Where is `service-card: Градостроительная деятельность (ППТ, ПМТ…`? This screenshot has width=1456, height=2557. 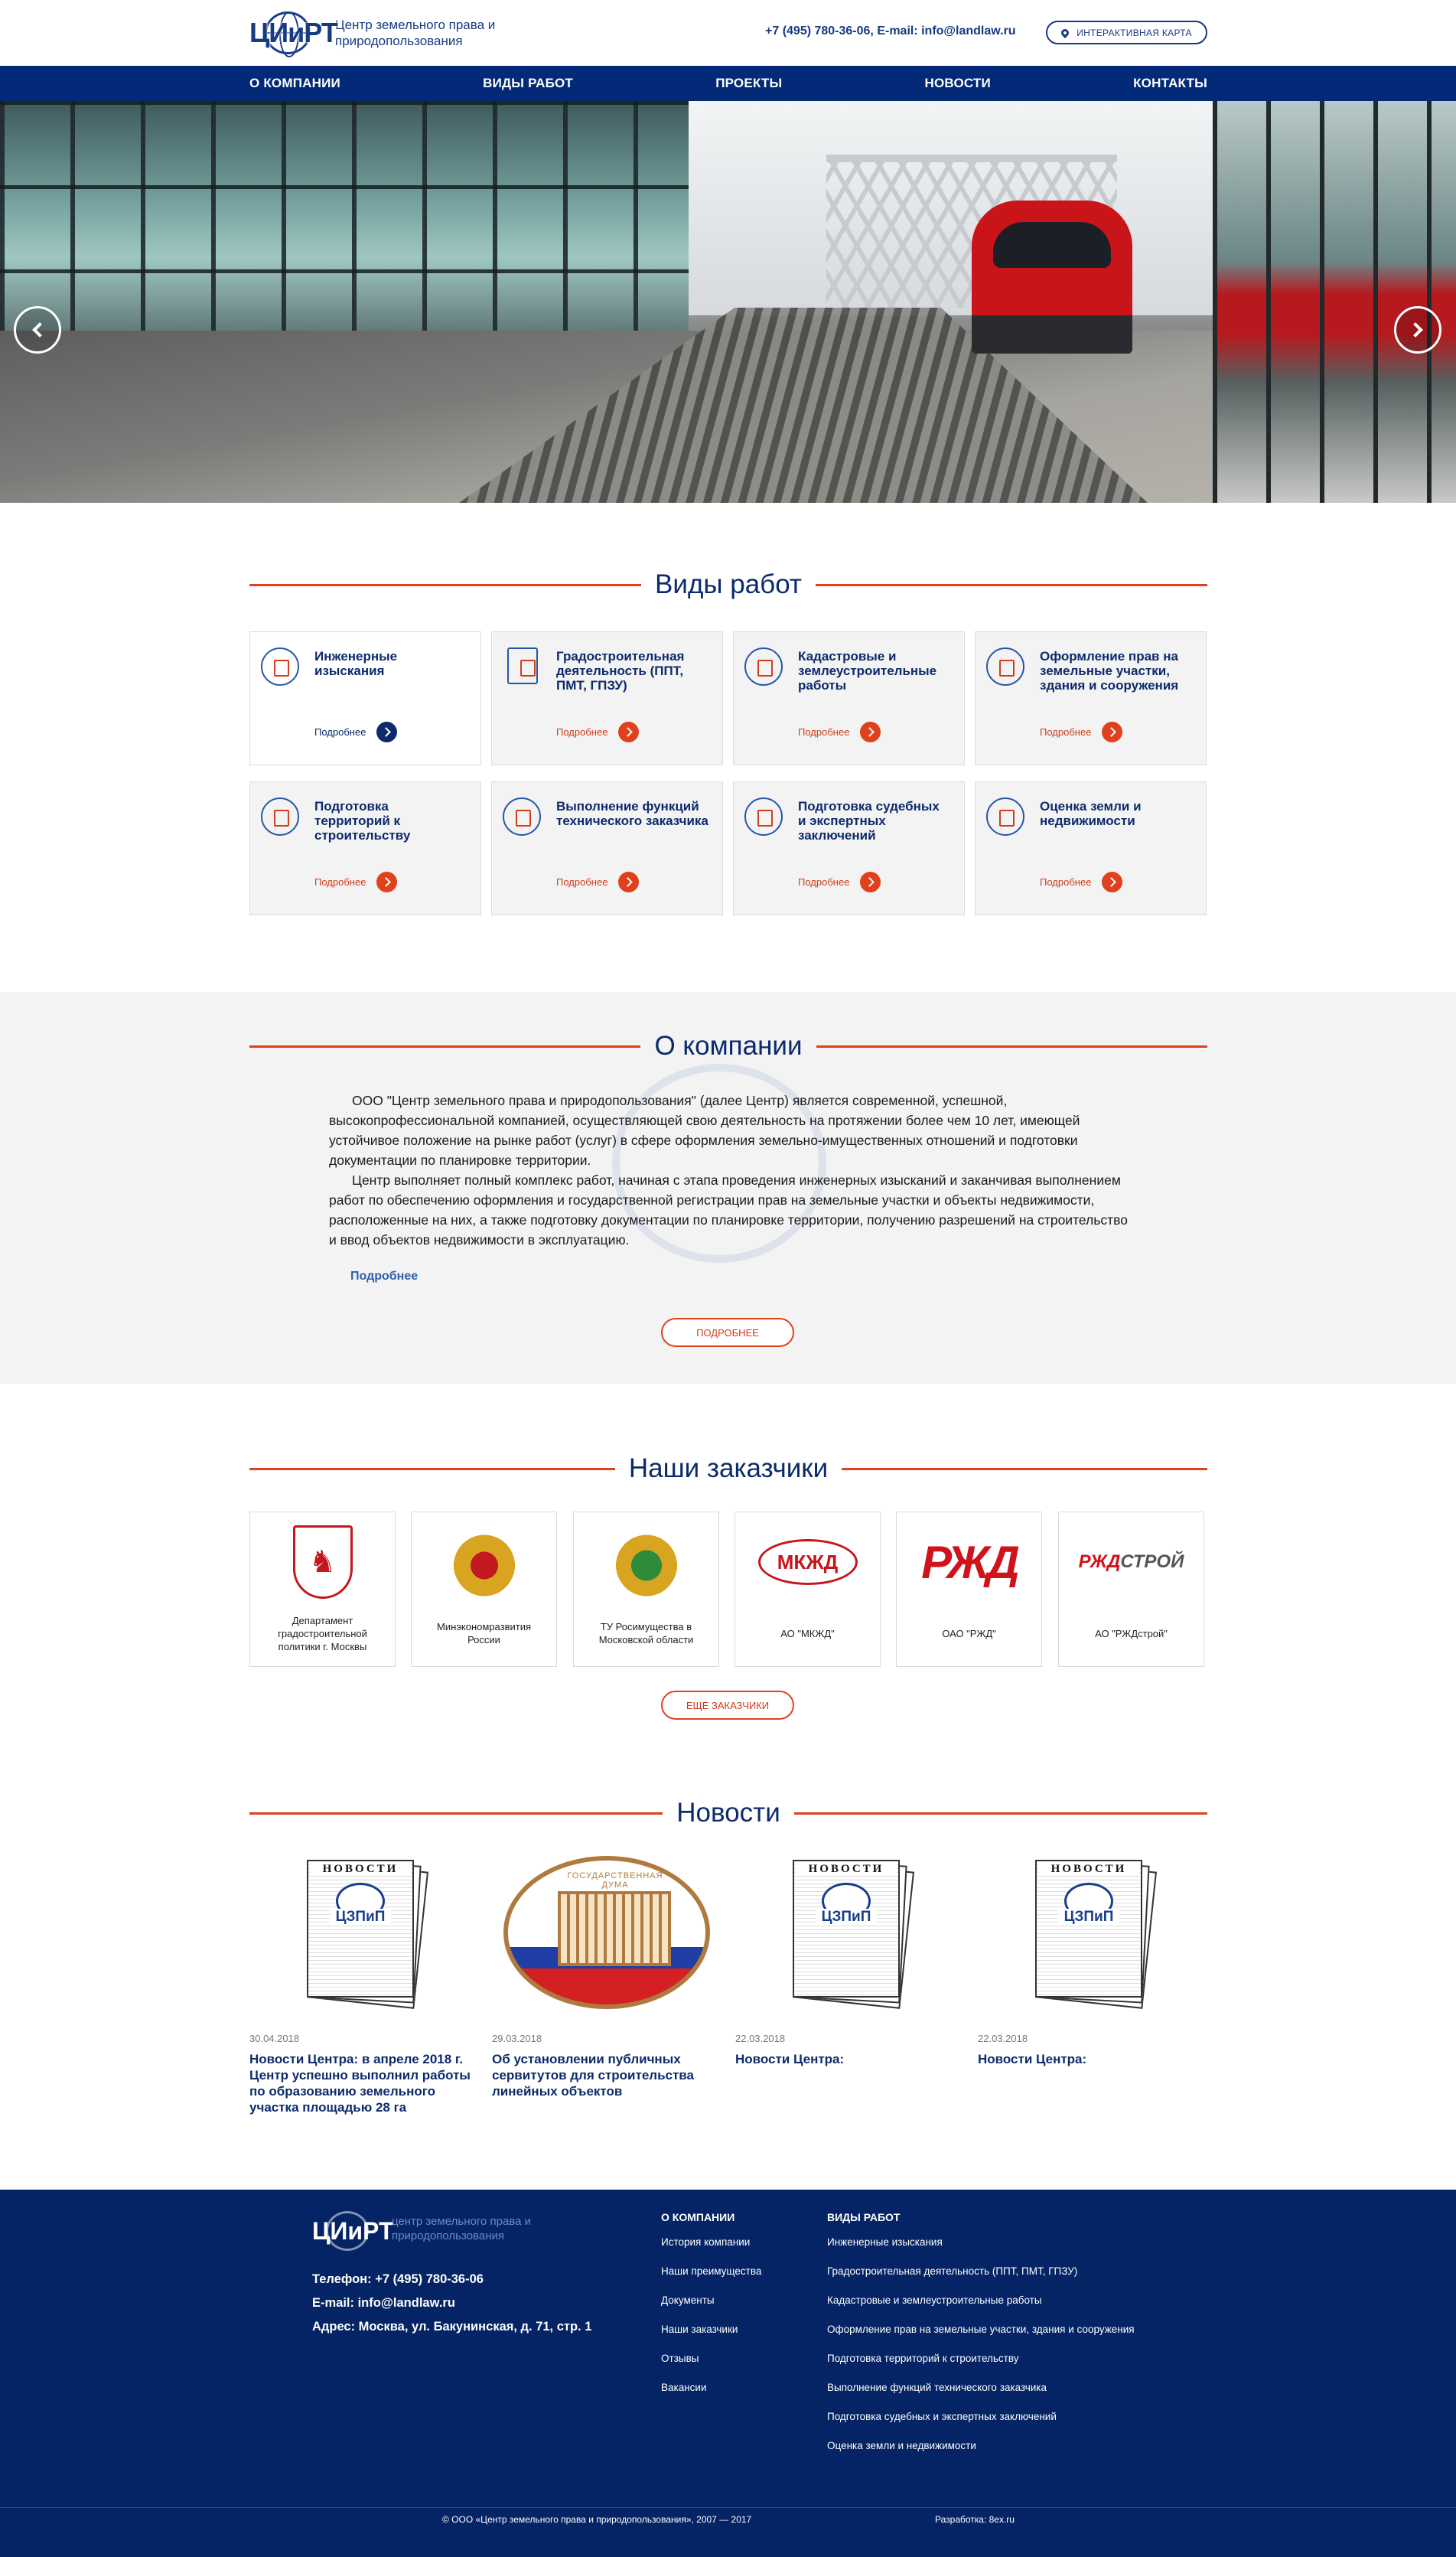 service-card: Градостроительная деятельность (ППТ, ПМТ… is located at coordinates (607, 698).